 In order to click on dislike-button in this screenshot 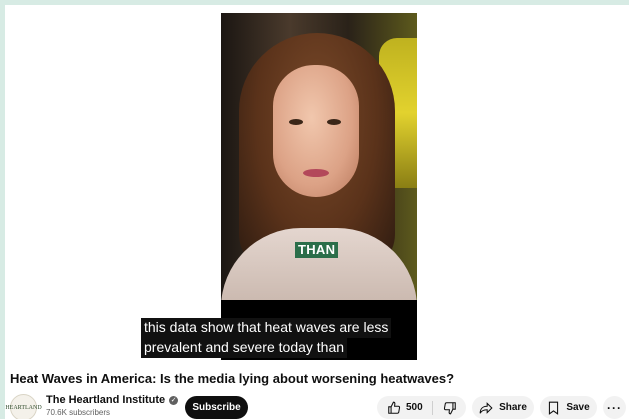, I will do `click(449, 407)`.